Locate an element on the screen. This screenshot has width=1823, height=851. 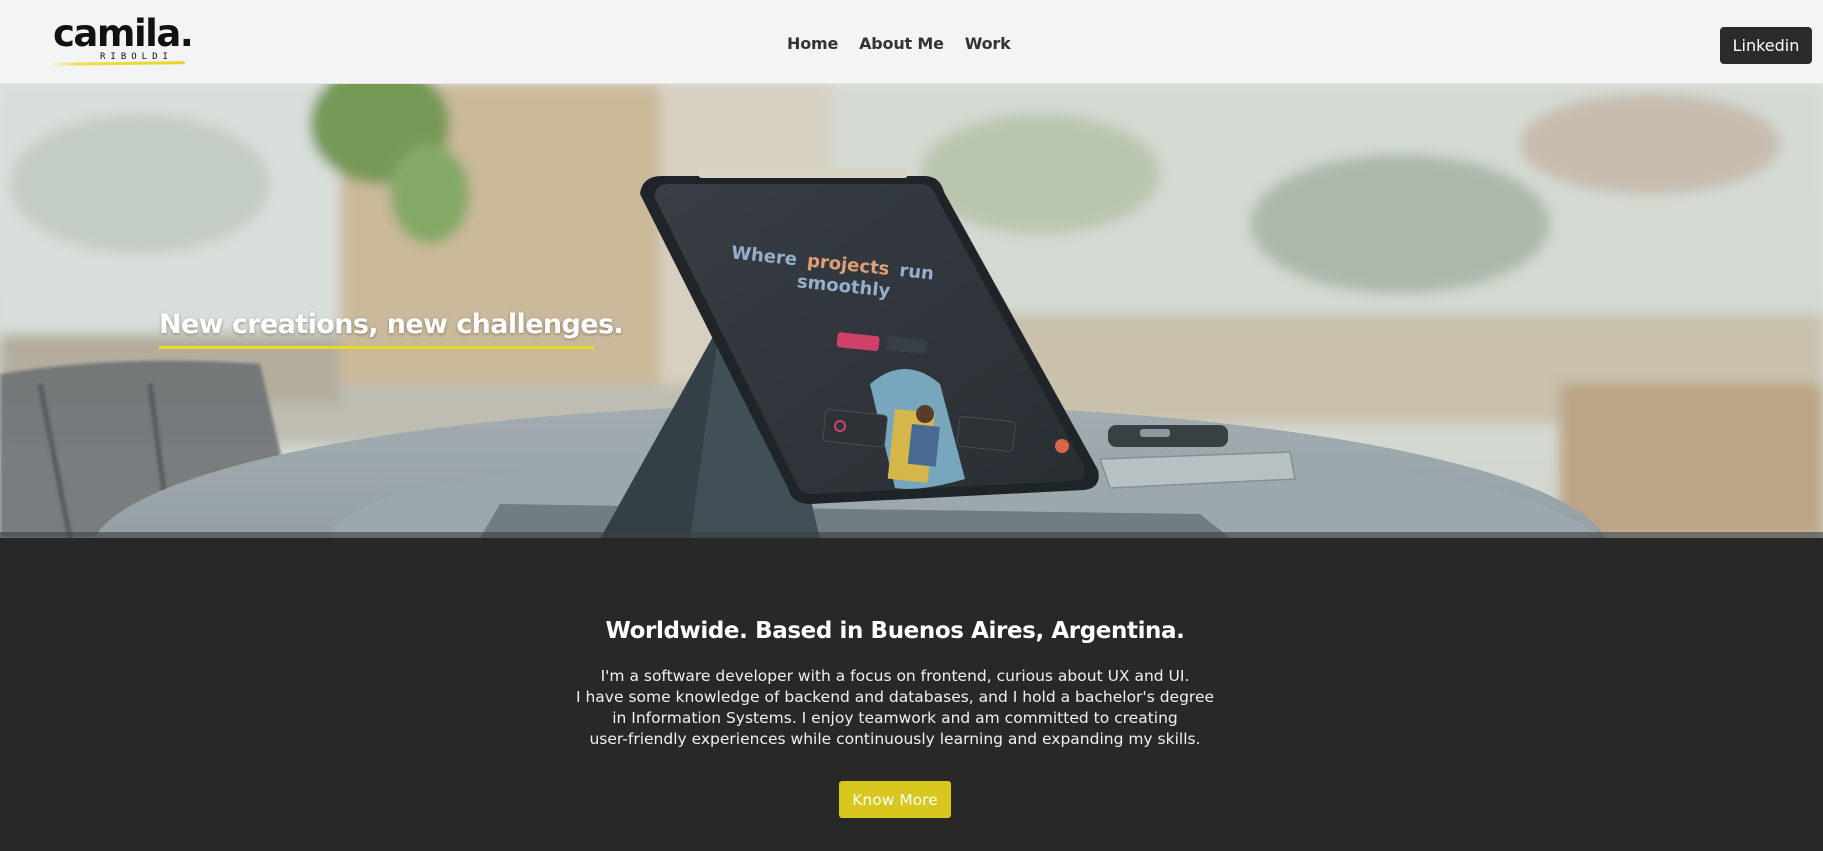
main-nav: Home About Me Work is located at coordinates (899, 44).